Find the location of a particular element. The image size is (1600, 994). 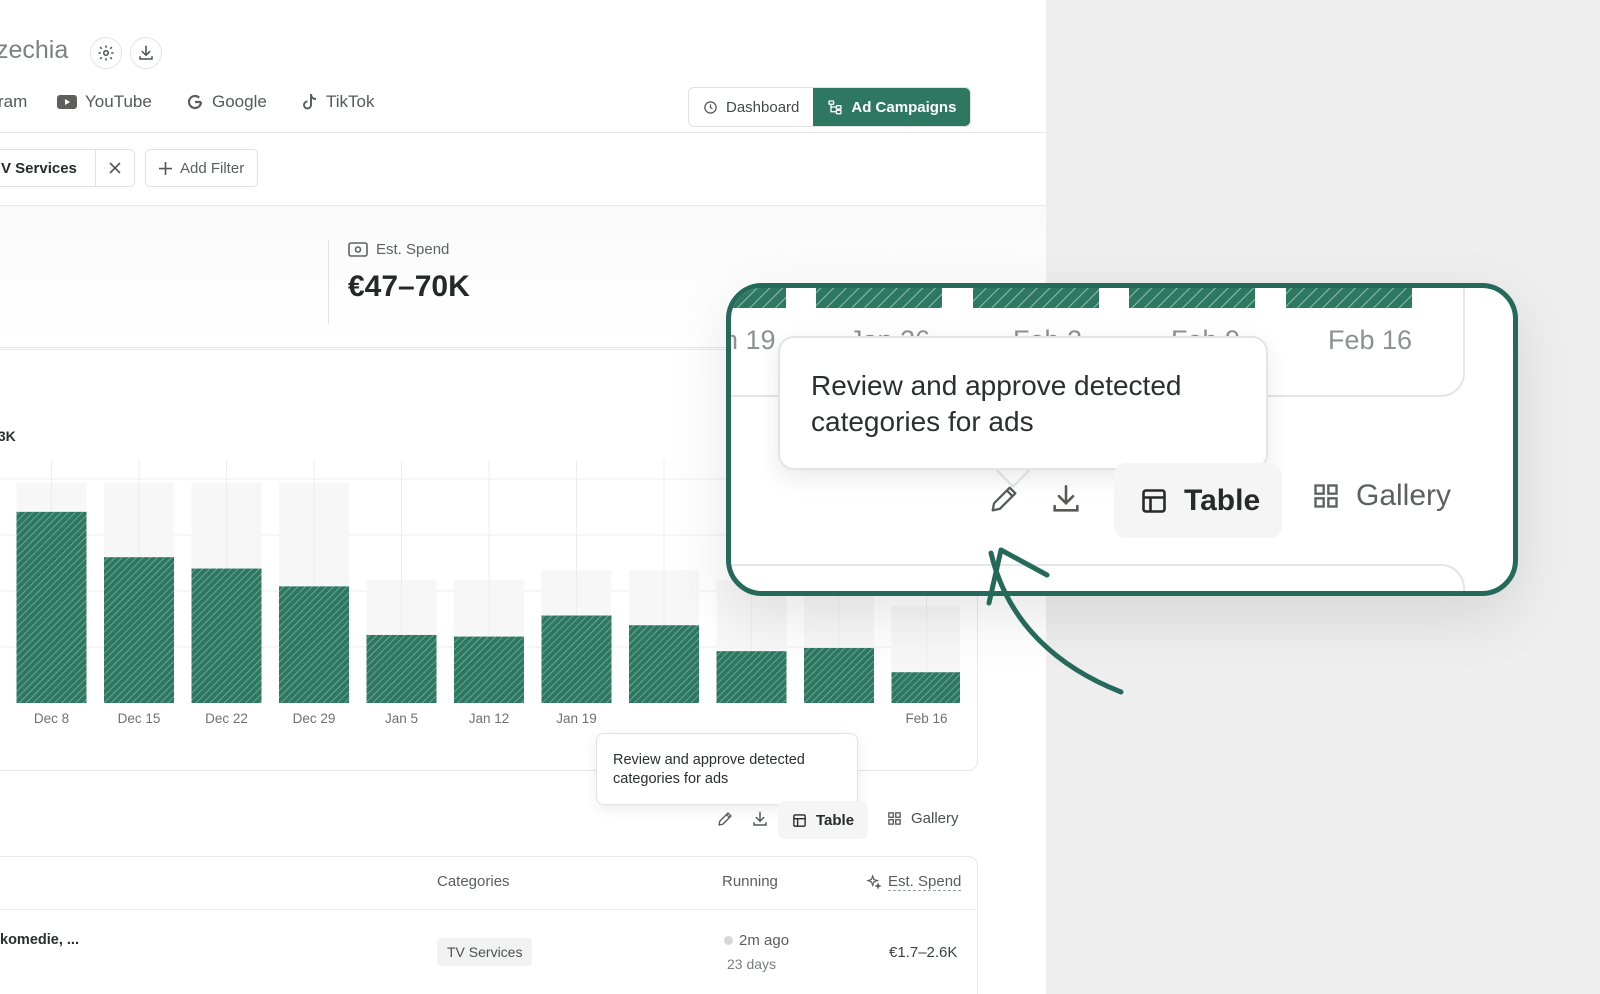

status-dot is located at coordinates (728, 940).